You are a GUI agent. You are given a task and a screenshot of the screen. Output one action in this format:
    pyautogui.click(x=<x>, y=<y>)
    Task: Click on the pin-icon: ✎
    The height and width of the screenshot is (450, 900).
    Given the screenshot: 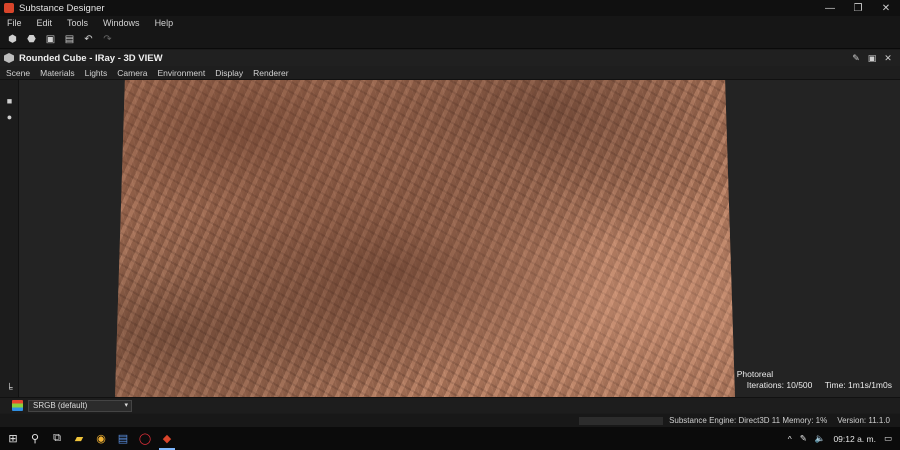 What is the action you would take?
    pyautogui.click(x=856, y=58)
    